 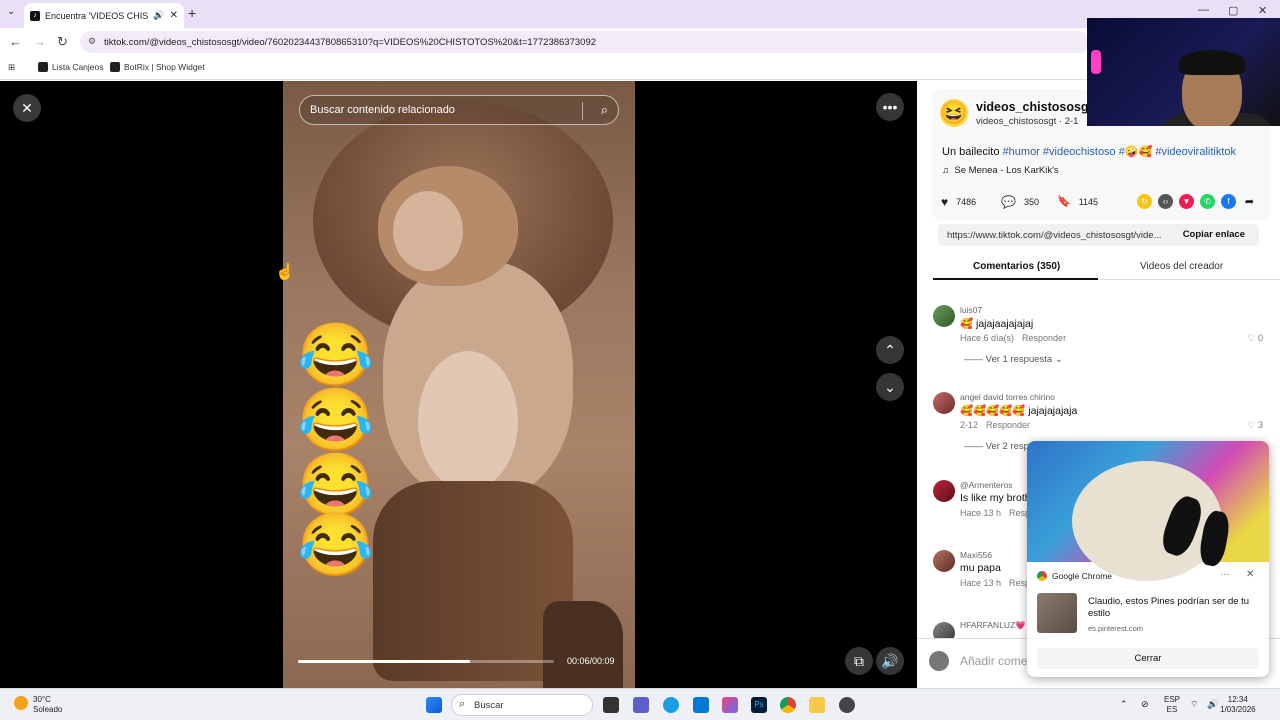 I want to click on language-indicator: ESP ES, so click(x=1172, y=705).